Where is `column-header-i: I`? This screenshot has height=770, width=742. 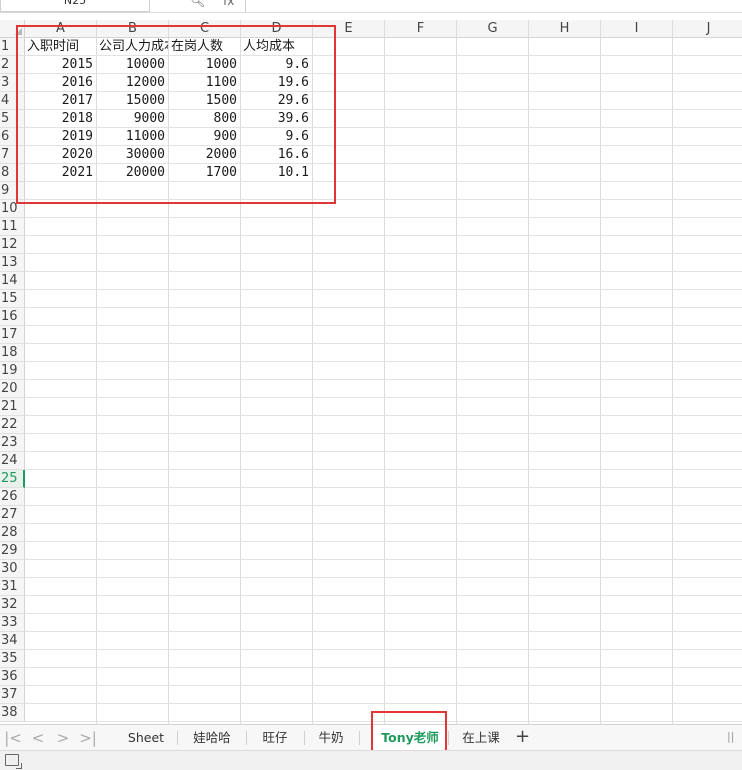 column-header-i: I is located at coordinates (637, 29).